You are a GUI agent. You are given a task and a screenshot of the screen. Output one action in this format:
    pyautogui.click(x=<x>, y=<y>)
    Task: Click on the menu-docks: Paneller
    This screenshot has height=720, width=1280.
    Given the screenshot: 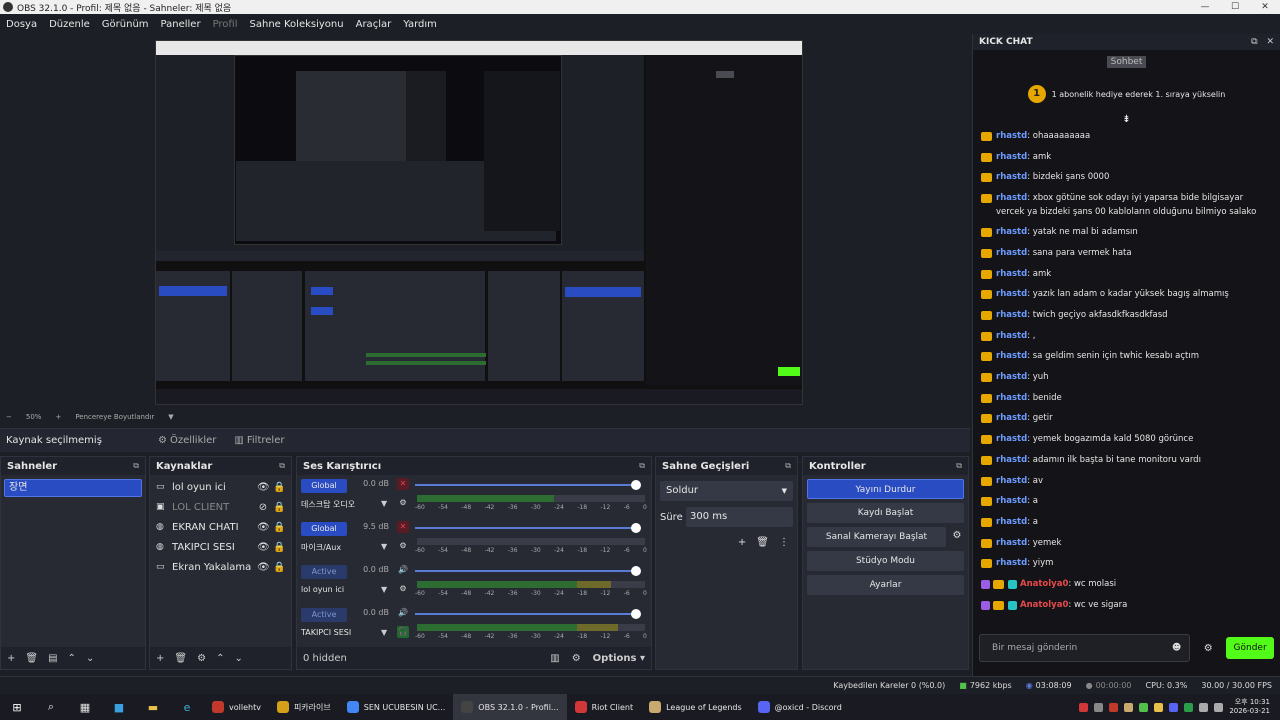 What is the action you would take?
    pyautogui.click(x=181, y=24)
    